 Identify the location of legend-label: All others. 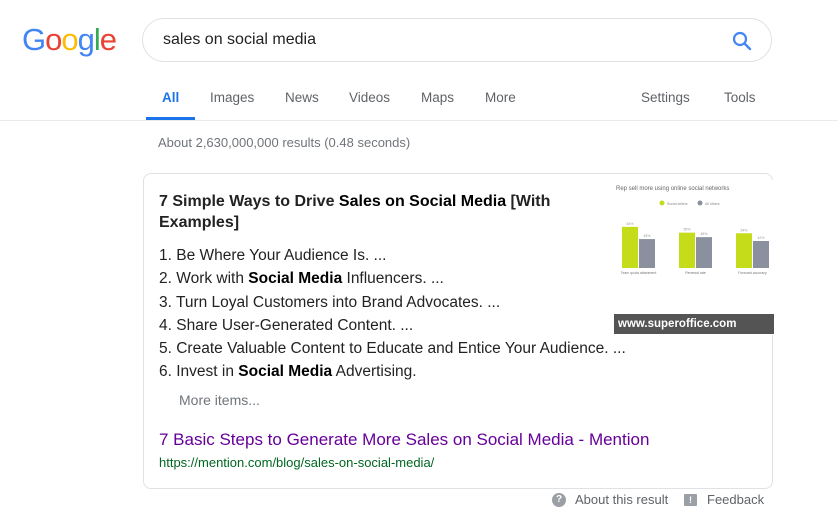
(712, 204).